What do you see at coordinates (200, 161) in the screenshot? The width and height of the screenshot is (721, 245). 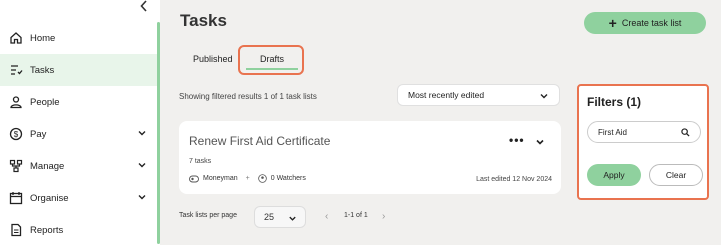 I see `task-count: 7 tasks` at bounding box center [200, 161].